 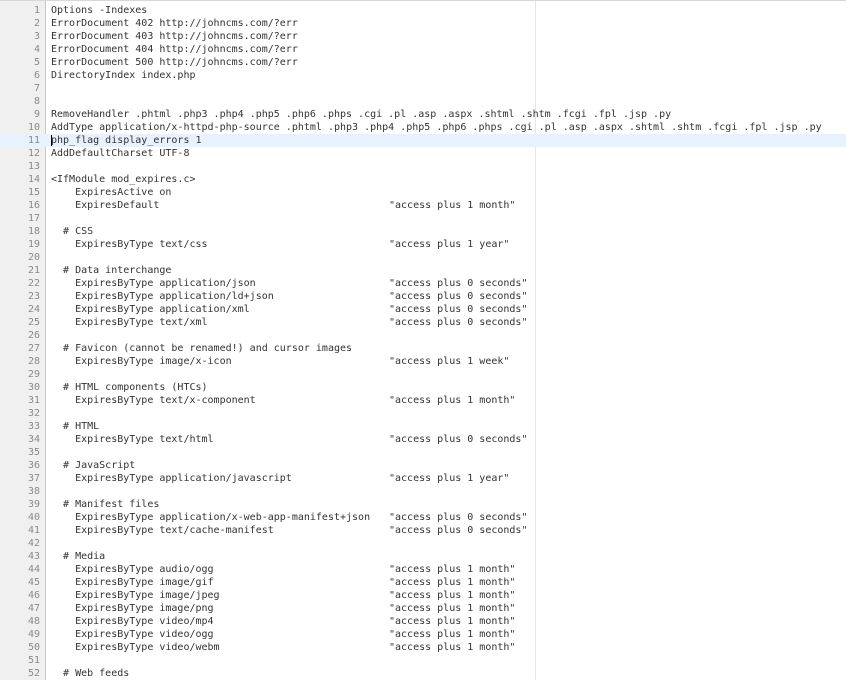 I want to click on current-line: 11 php_flag display_errors 1, so click(x=423, y=140).